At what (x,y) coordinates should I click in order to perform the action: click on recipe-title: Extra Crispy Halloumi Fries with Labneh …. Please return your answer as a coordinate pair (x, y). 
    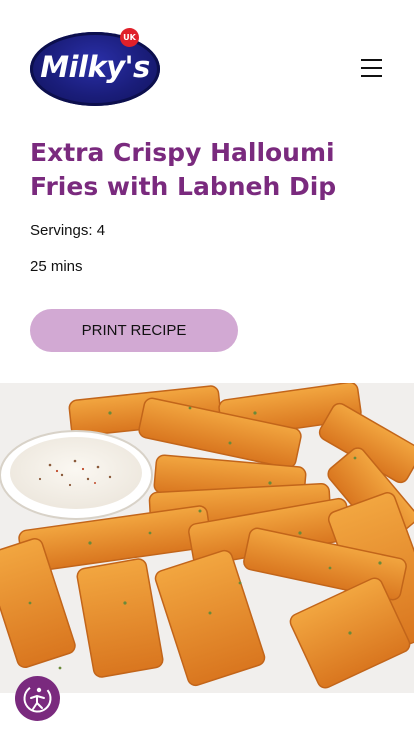
    Looking at the image, I should click on (183, 169).